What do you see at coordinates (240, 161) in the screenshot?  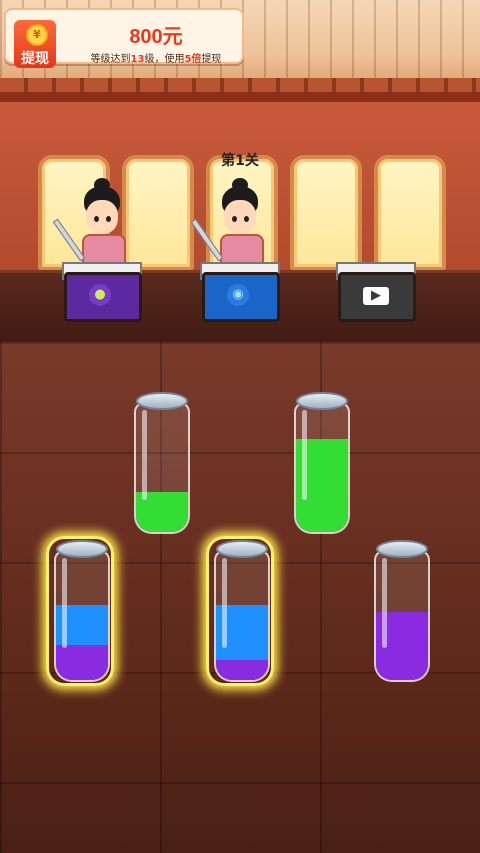 I see `level-title: 第1关` at bounding box center [240, 161].